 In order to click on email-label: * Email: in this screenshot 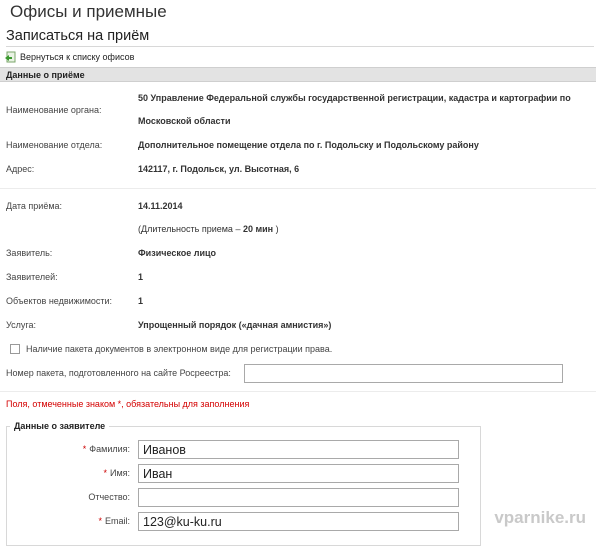, I will do `click(114, 521)`.